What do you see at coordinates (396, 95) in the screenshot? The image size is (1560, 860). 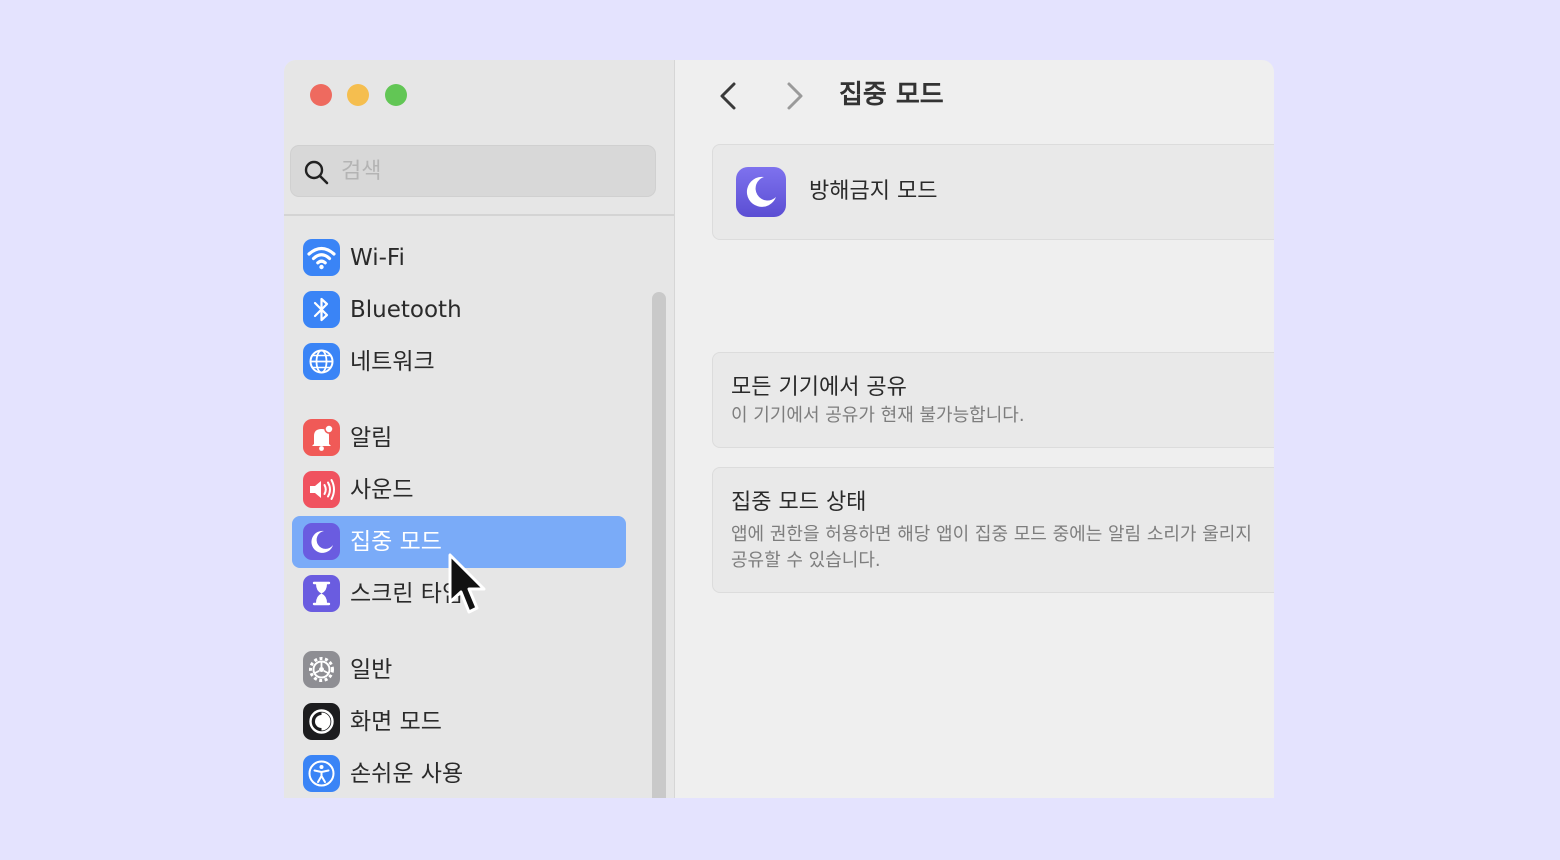 I see `zoom-window-button` at bounding box center [396, 95].